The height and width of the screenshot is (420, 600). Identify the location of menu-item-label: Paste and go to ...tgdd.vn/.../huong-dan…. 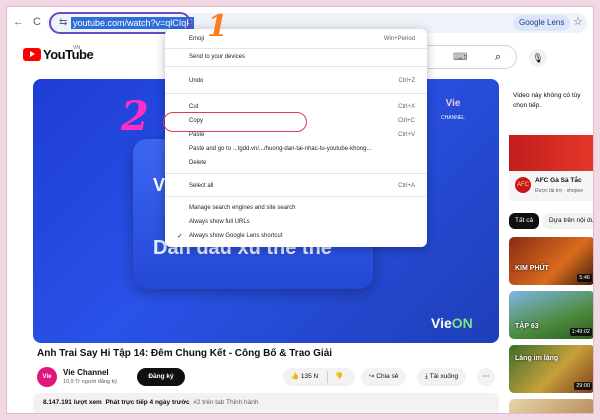
(280, 149).